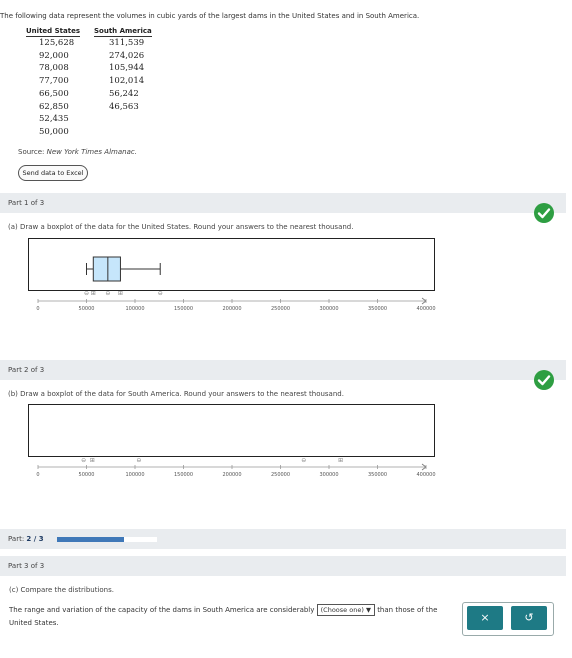 This screenshot has height=658, width=572. Describe the element at coordinates (54, 106) in the screenshot. I see `us-volume-cell: 62,850` at that location.